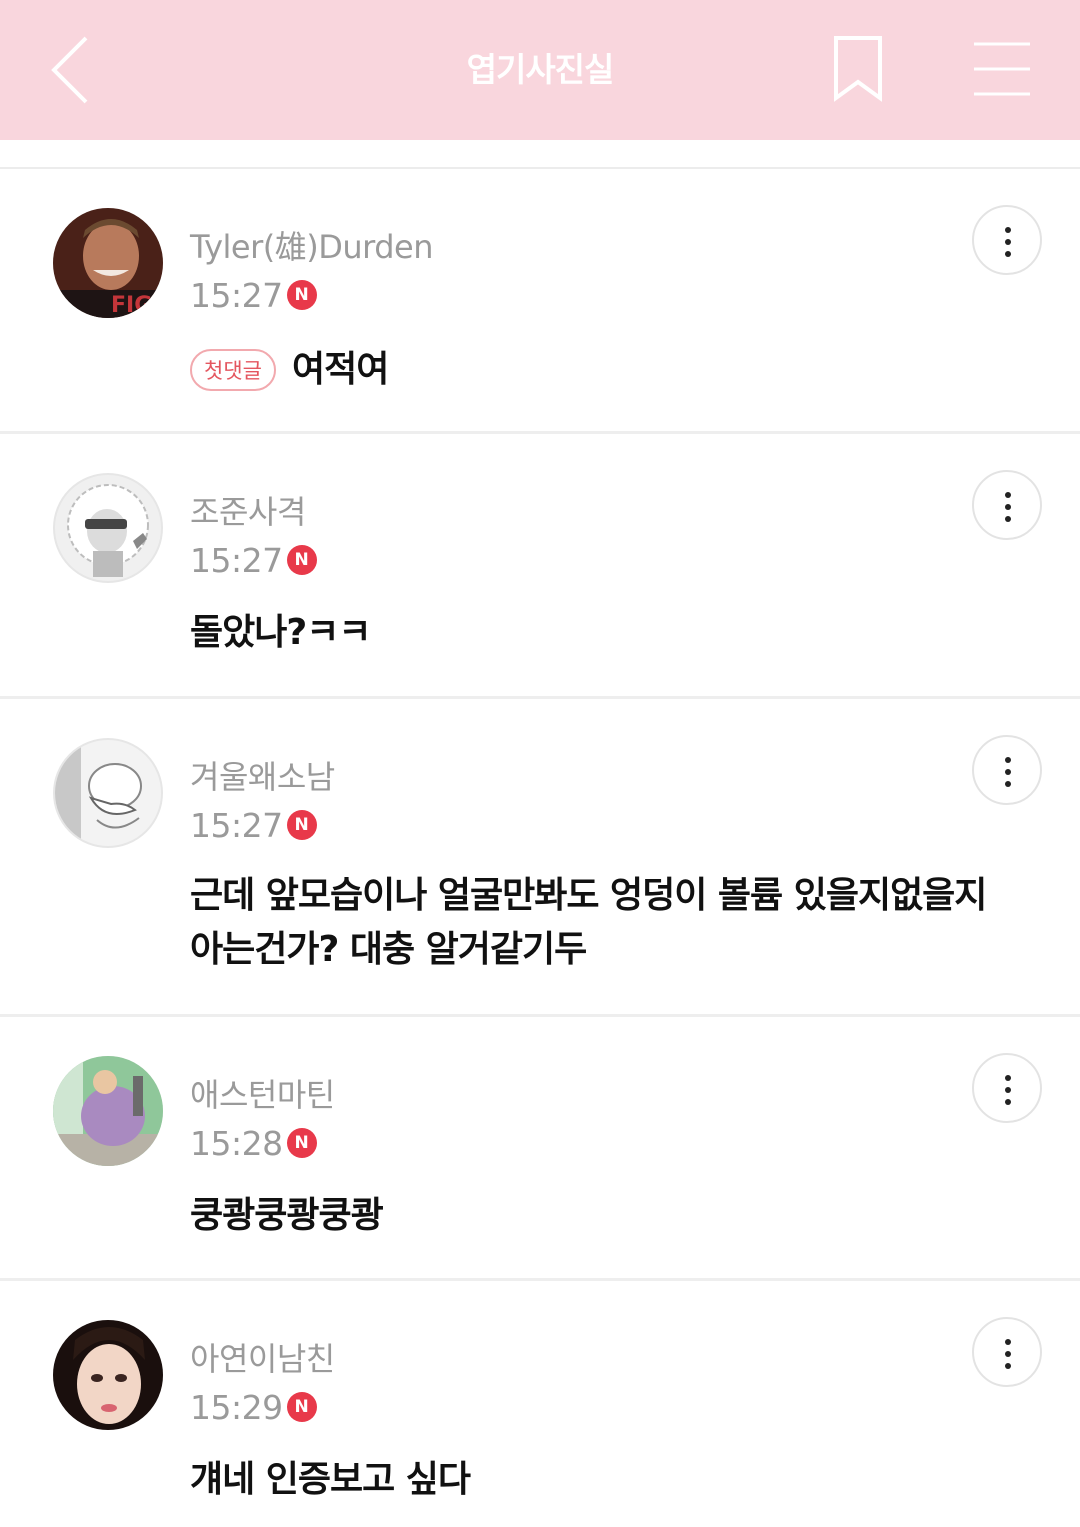 The image size is (1080, 1527). Describe the element at coordinates (280, 632) in the screenshot. I see `comment-text: 돌았나?ㅋㅋ` at that location.